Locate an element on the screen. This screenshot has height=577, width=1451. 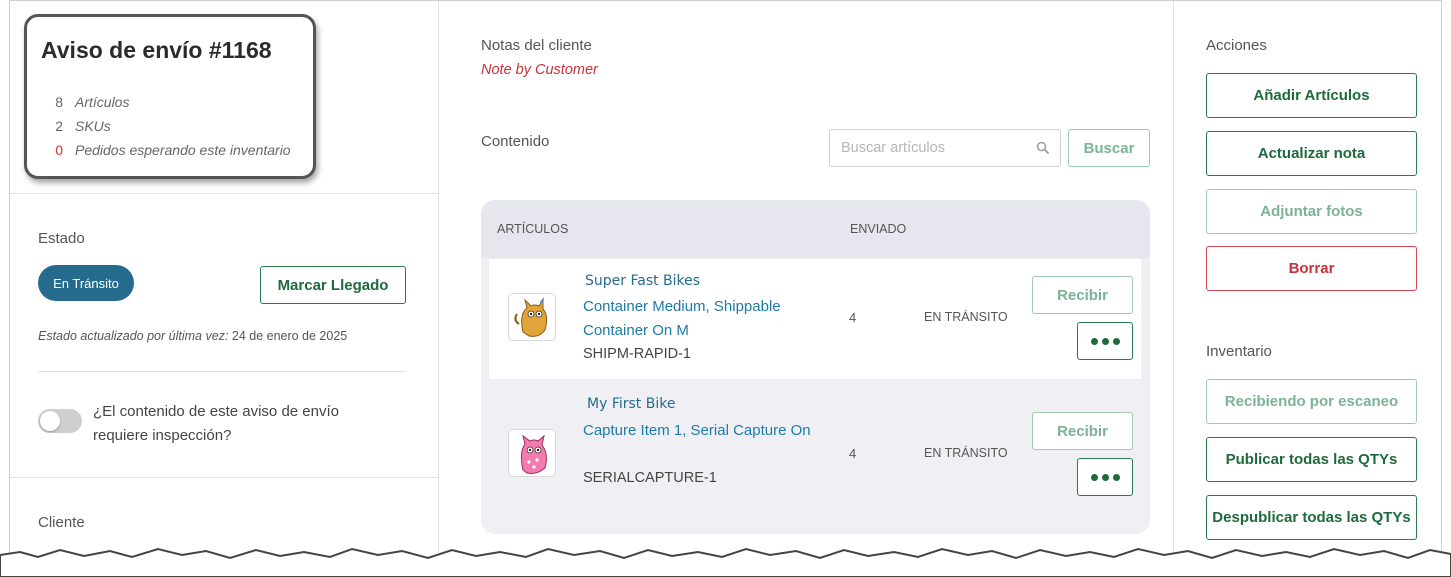
item-brand: Super Fast Bikes is located at coordinates (643, 281).